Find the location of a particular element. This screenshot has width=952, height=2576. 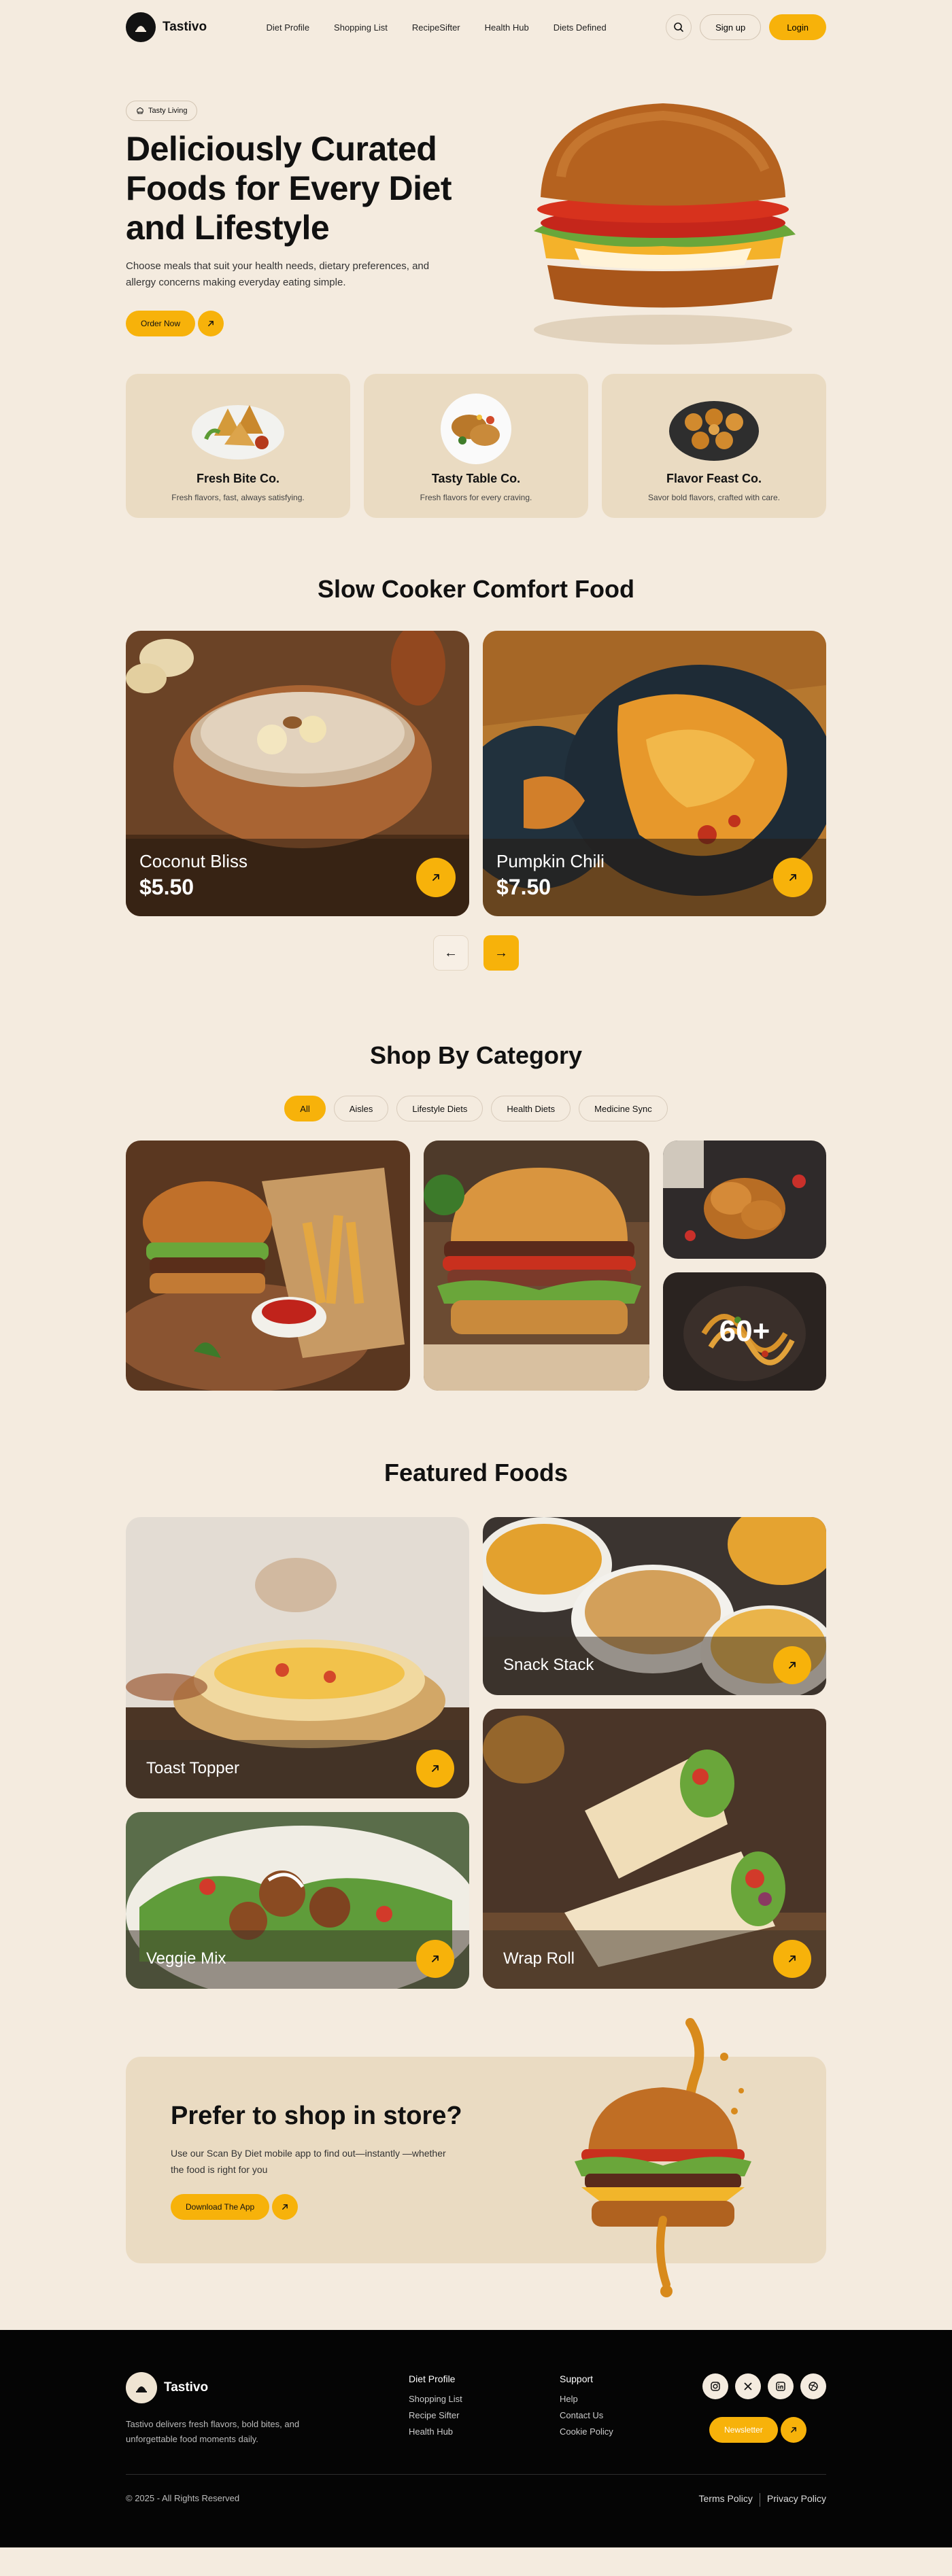

chip-aisles: Aisles is located at coordinates (361, 1108).